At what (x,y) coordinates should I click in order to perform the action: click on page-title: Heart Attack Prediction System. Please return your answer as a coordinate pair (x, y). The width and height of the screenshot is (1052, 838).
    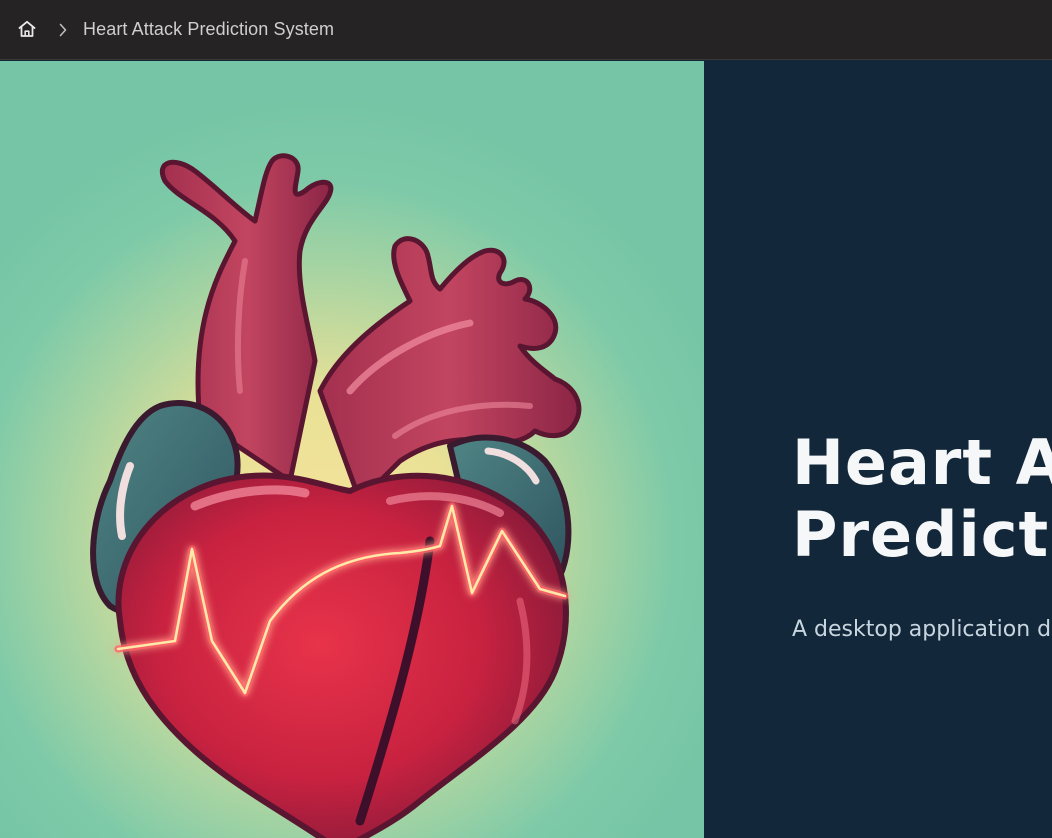
    Looking at the image, I should click on (922, 498).